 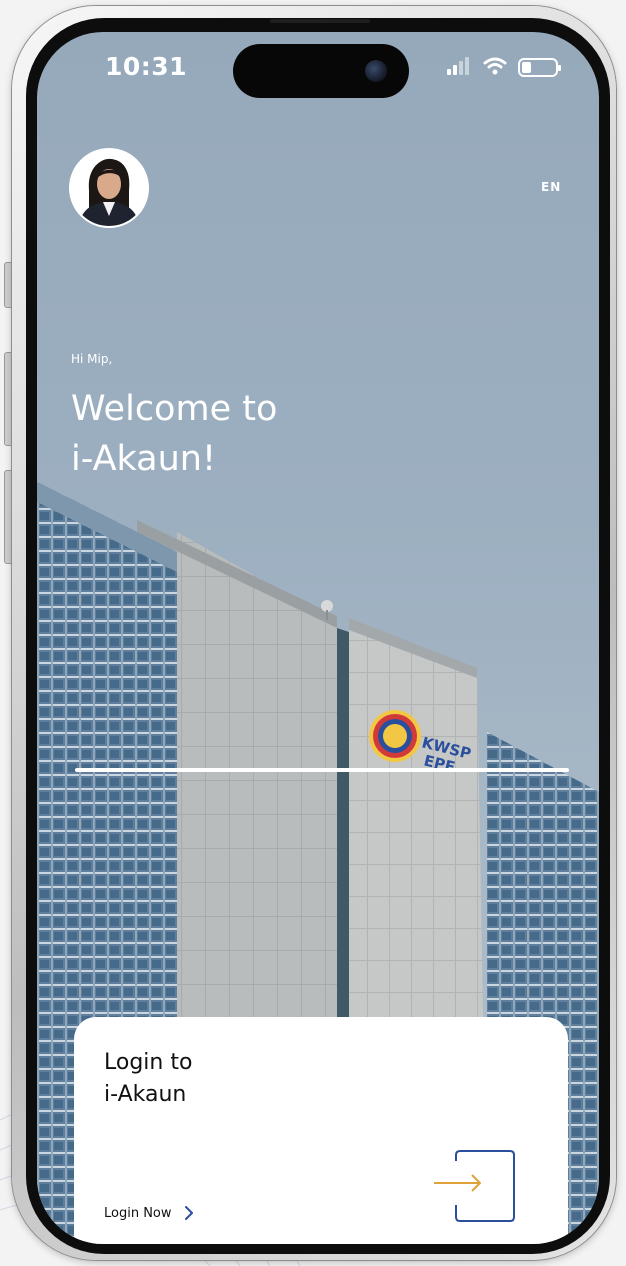 I want to click on status-time: 10:31, so click(x=146, y=66).